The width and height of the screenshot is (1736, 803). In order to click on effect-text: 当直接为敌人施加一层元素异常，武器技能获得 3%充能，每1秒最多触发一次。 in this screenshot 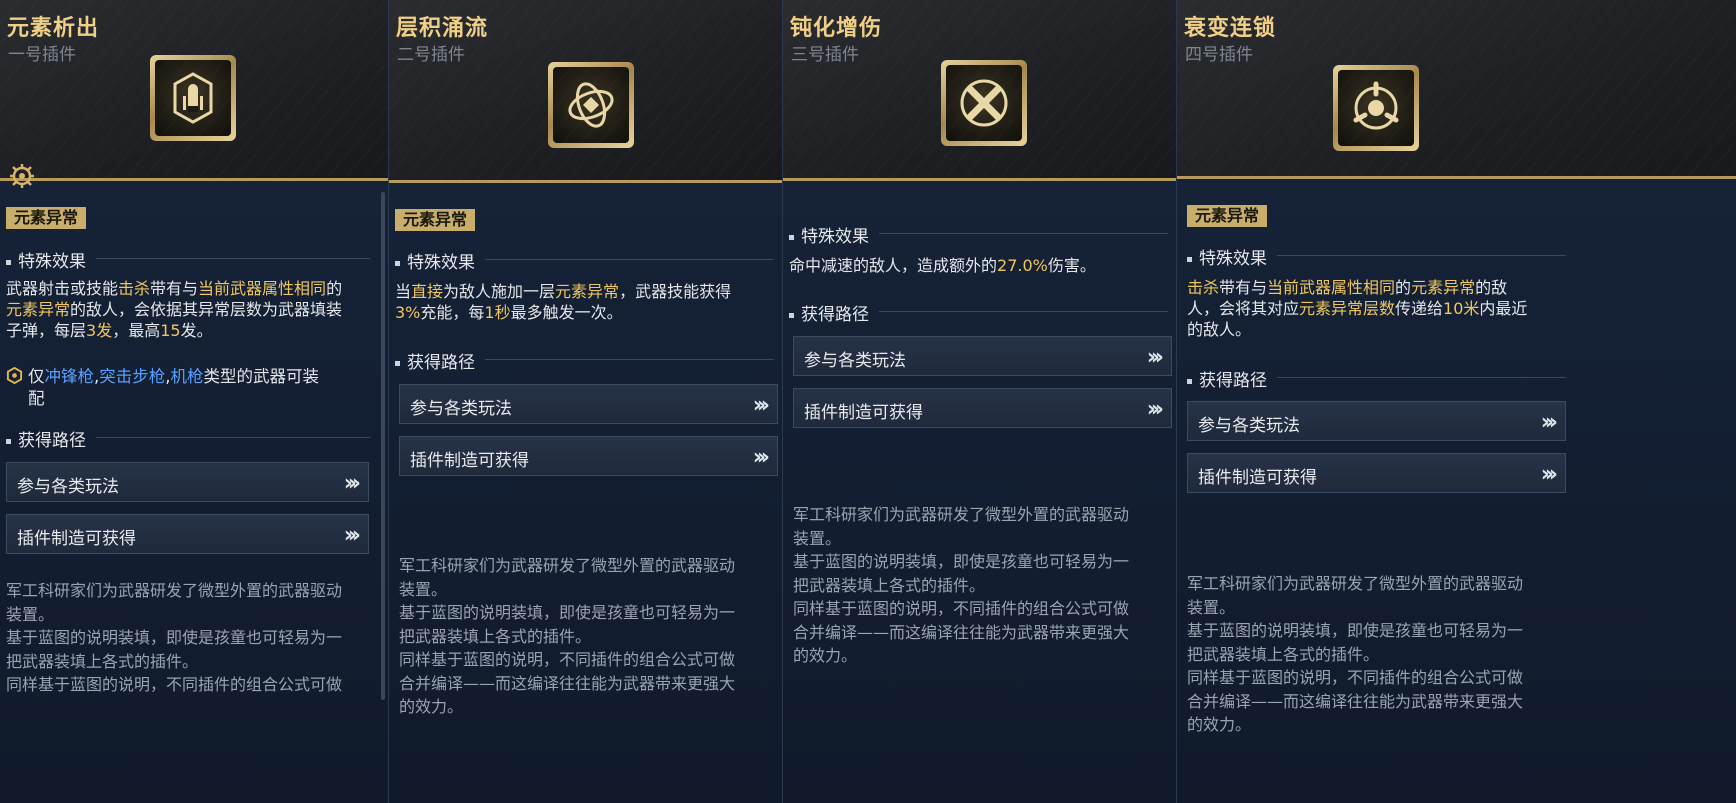, I will do `click(563, 302)`.